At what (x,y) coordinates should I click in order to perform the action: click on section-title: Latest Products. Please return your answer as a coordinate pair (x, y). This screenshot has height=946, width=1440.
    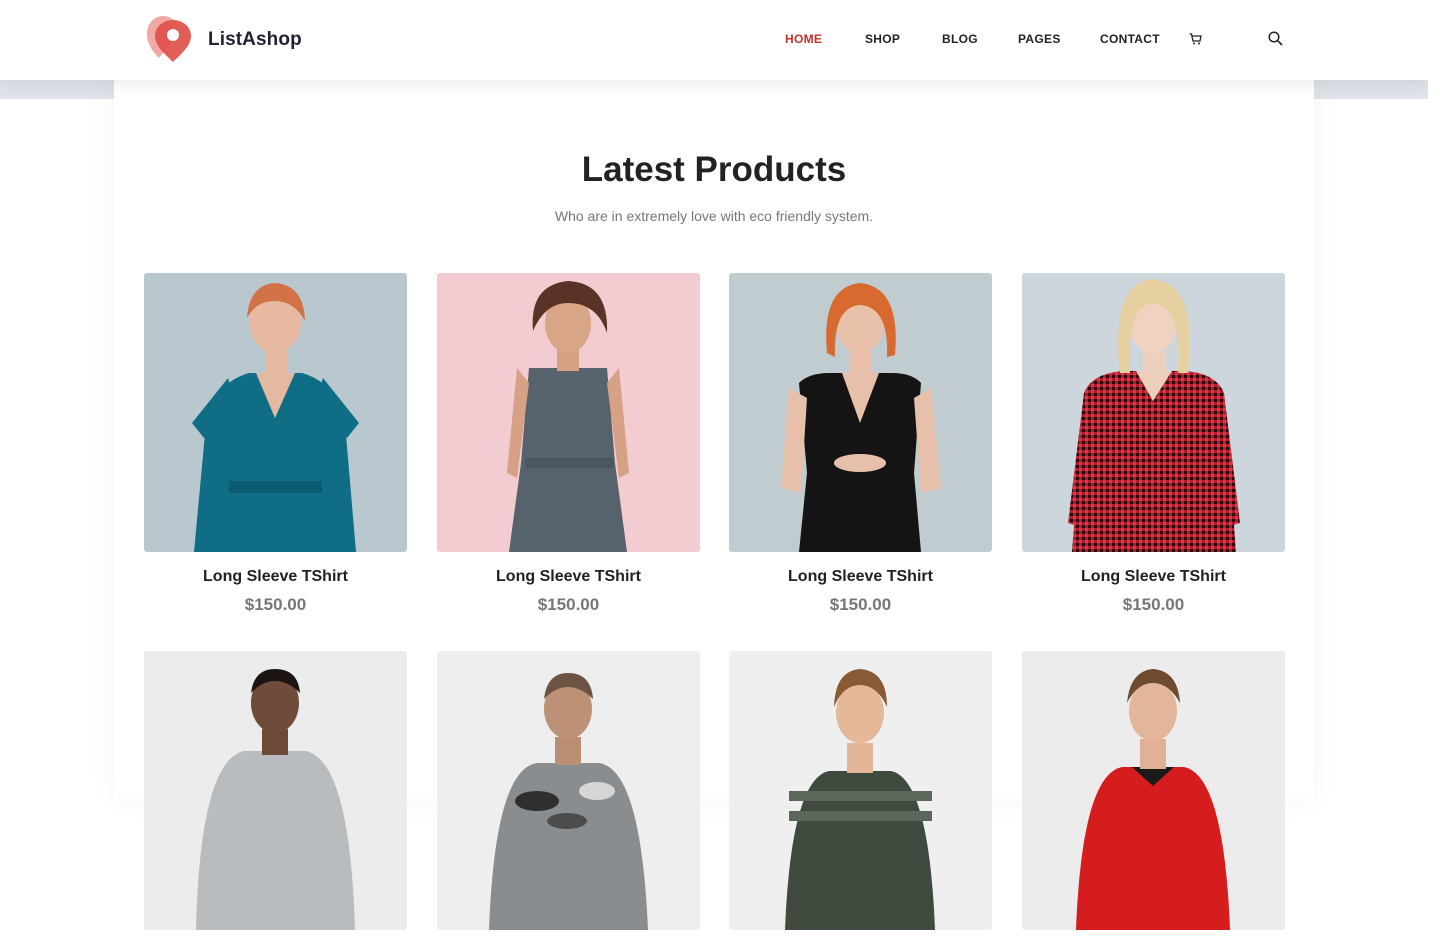
    Looking at the image, I should click on (714, 169).